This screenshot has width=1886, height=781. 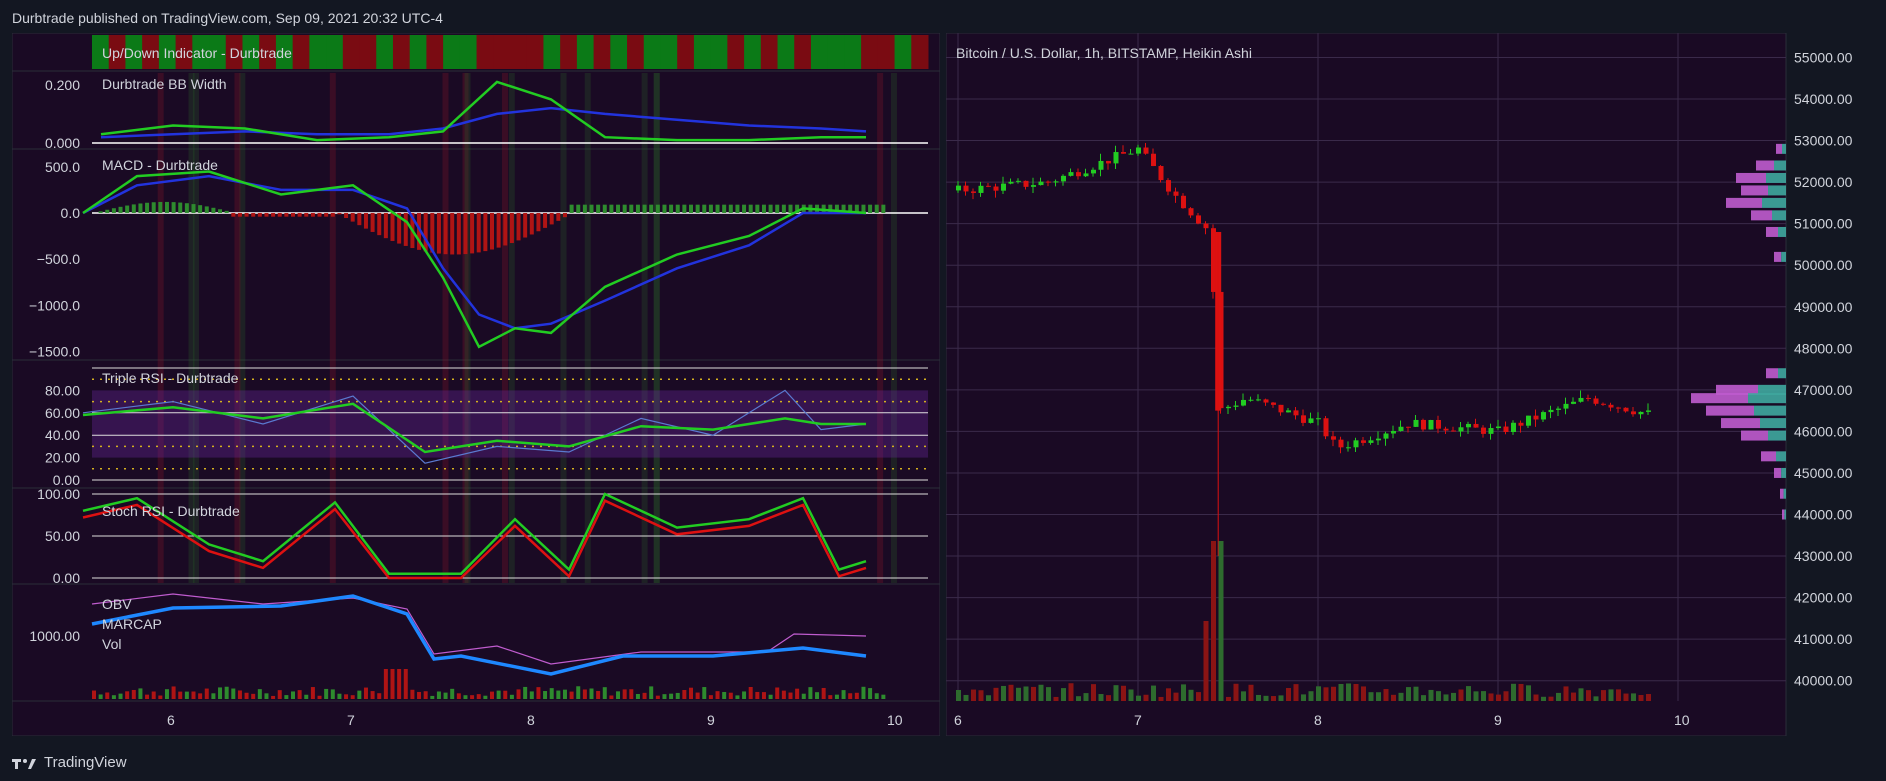 I want to click on trsi-tick: 60.00, so click(x=62, y=413).